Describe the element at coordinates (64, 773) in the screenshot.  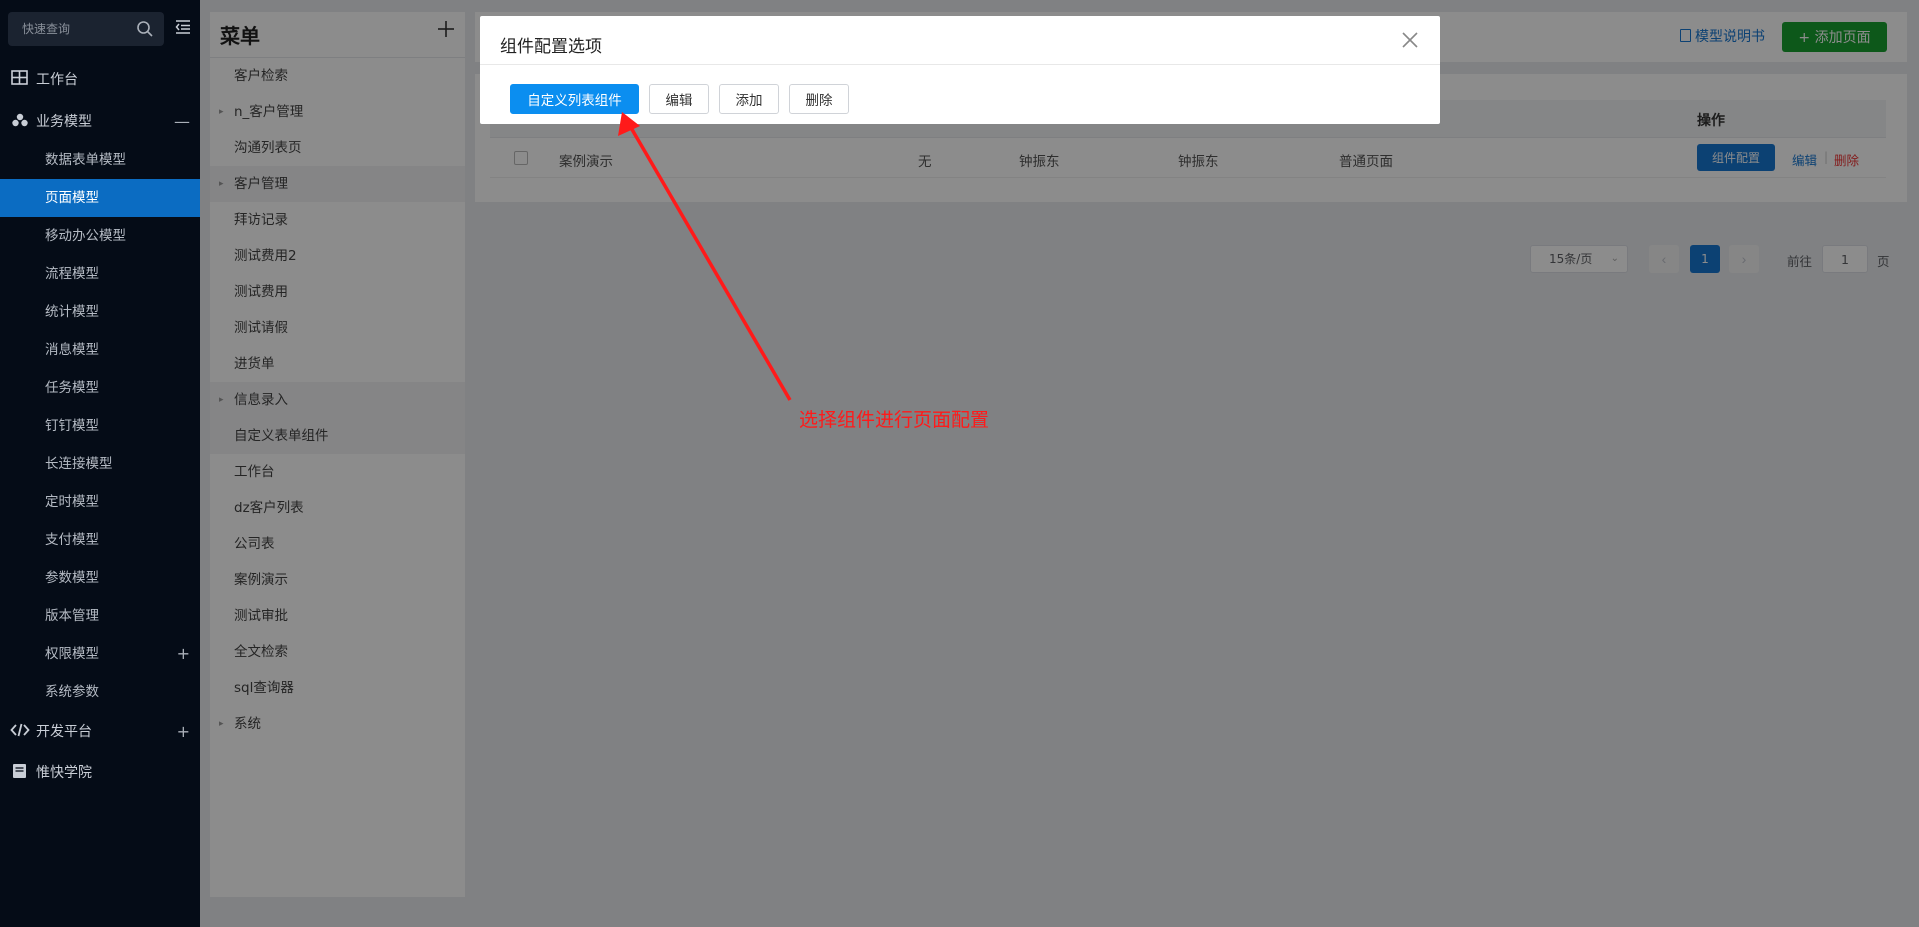
I see `sidebar-item-label: 惟快学院` at that location.